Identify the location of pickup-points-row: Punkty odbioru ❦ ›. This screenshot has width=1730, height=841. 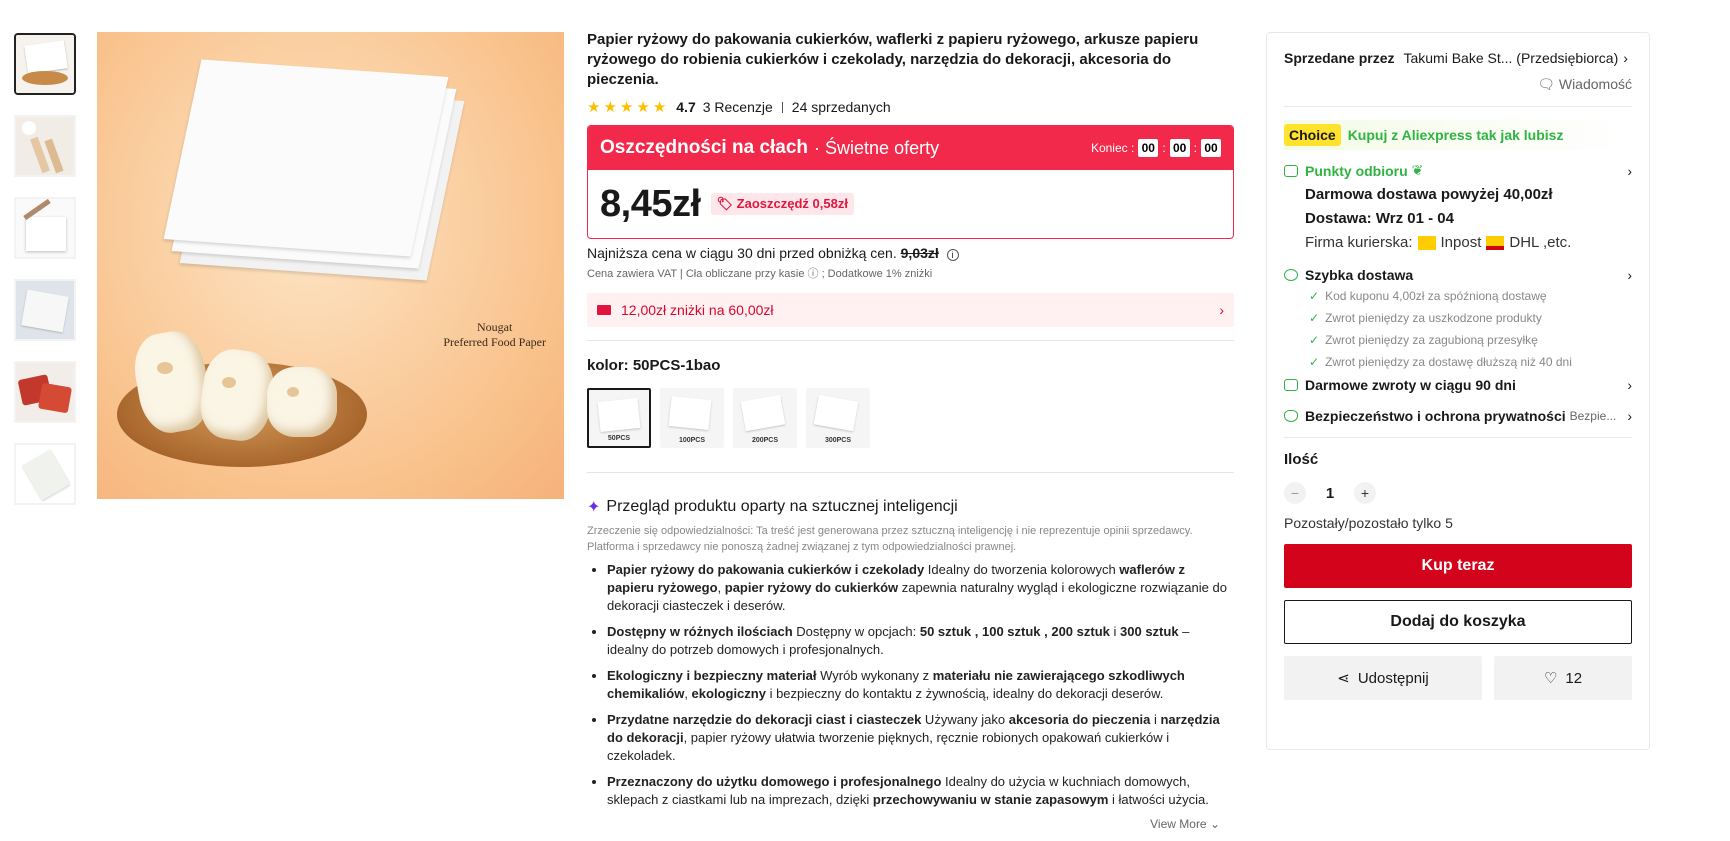
(1458, 170).